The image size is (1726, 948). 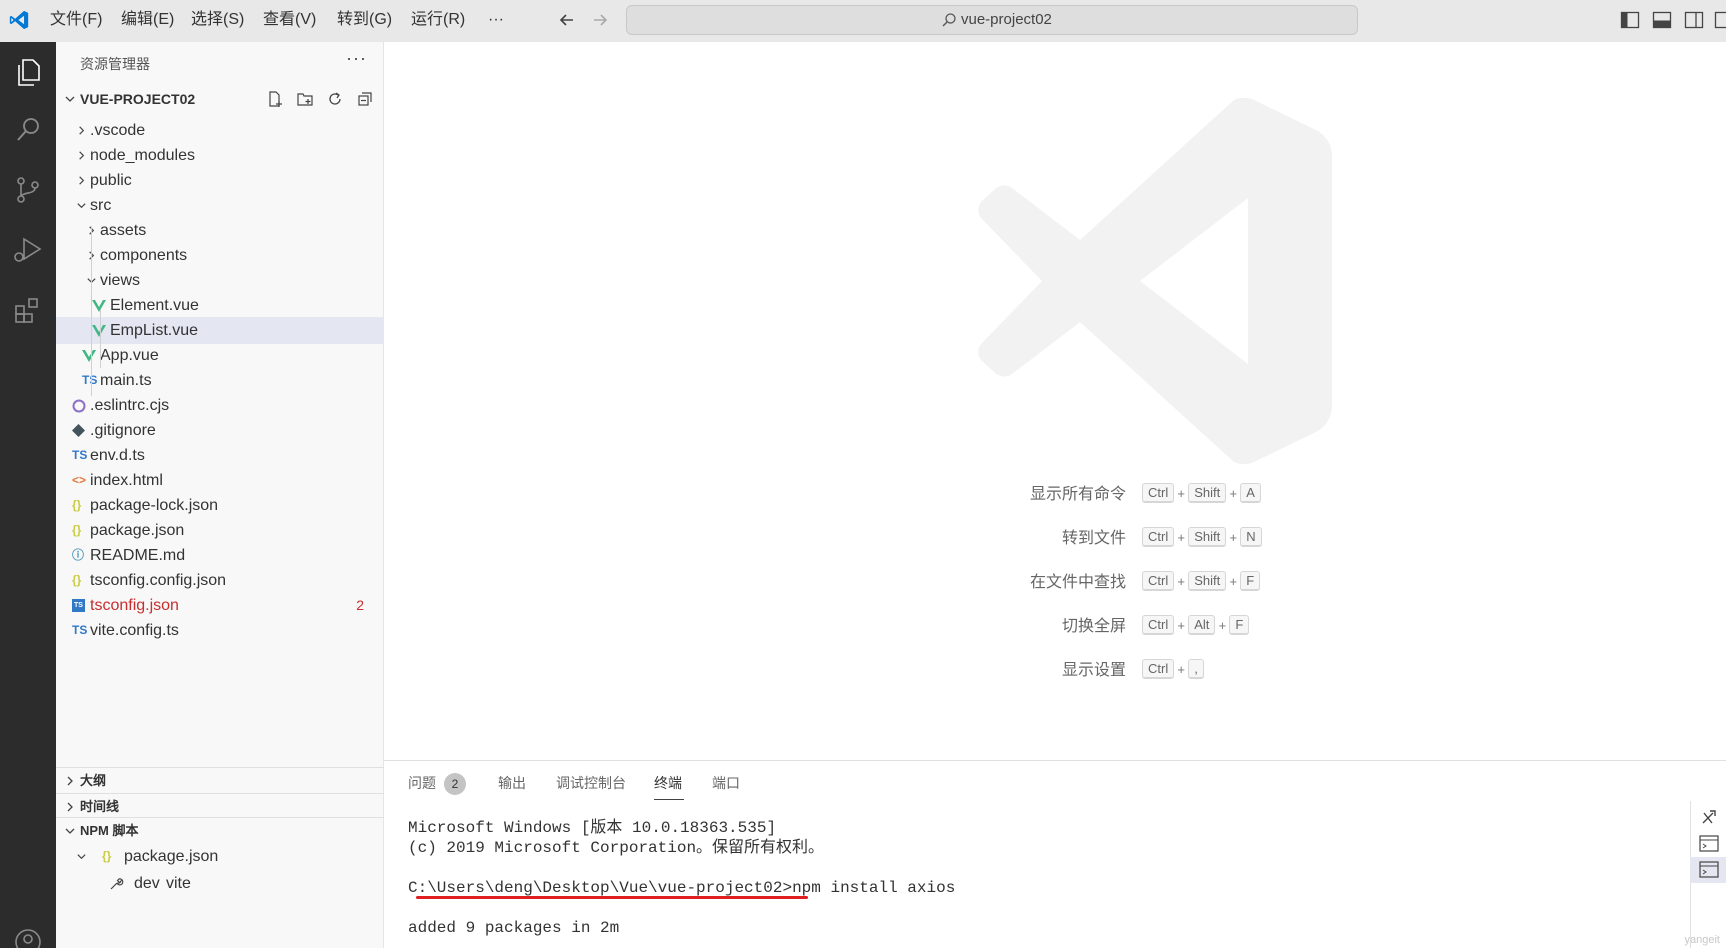 I want to click on panel-tab-label: 端口, so click(x=726, y=783).